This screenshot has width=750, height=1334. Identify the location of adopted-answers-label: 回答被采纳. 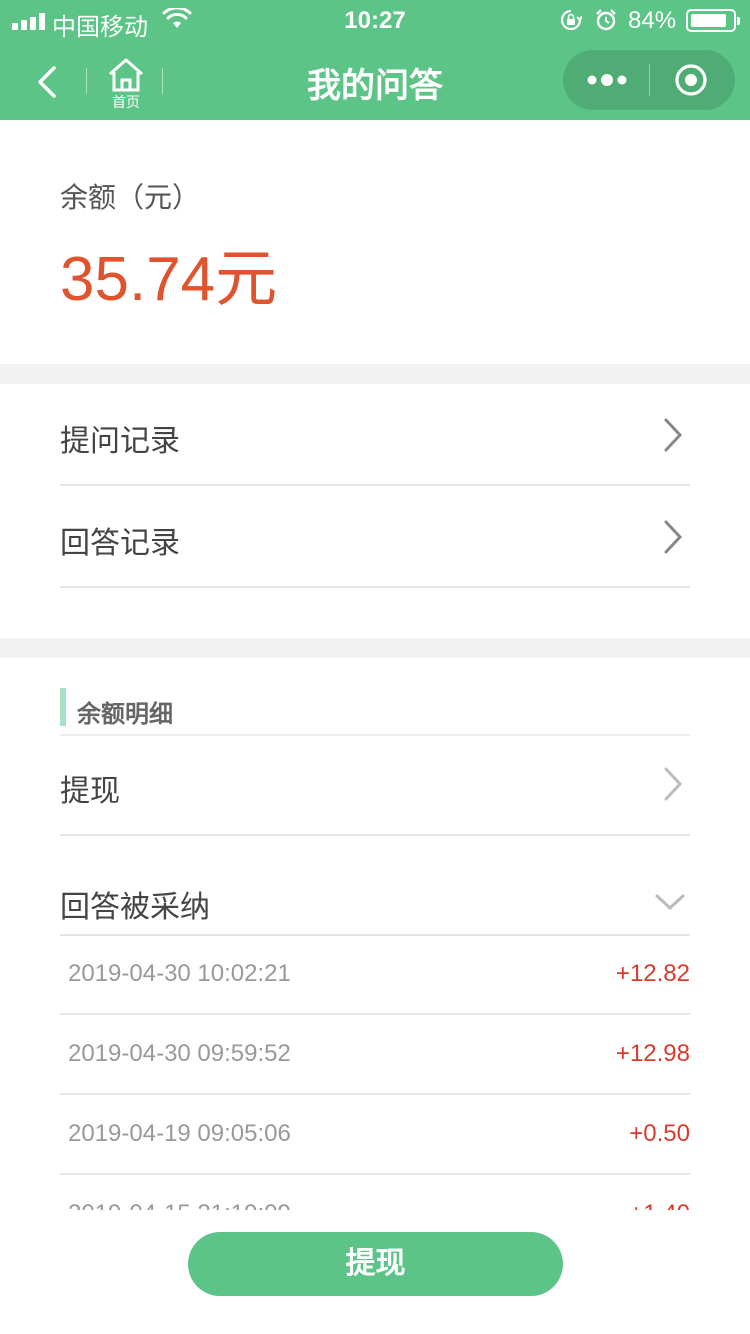
(135, 907).